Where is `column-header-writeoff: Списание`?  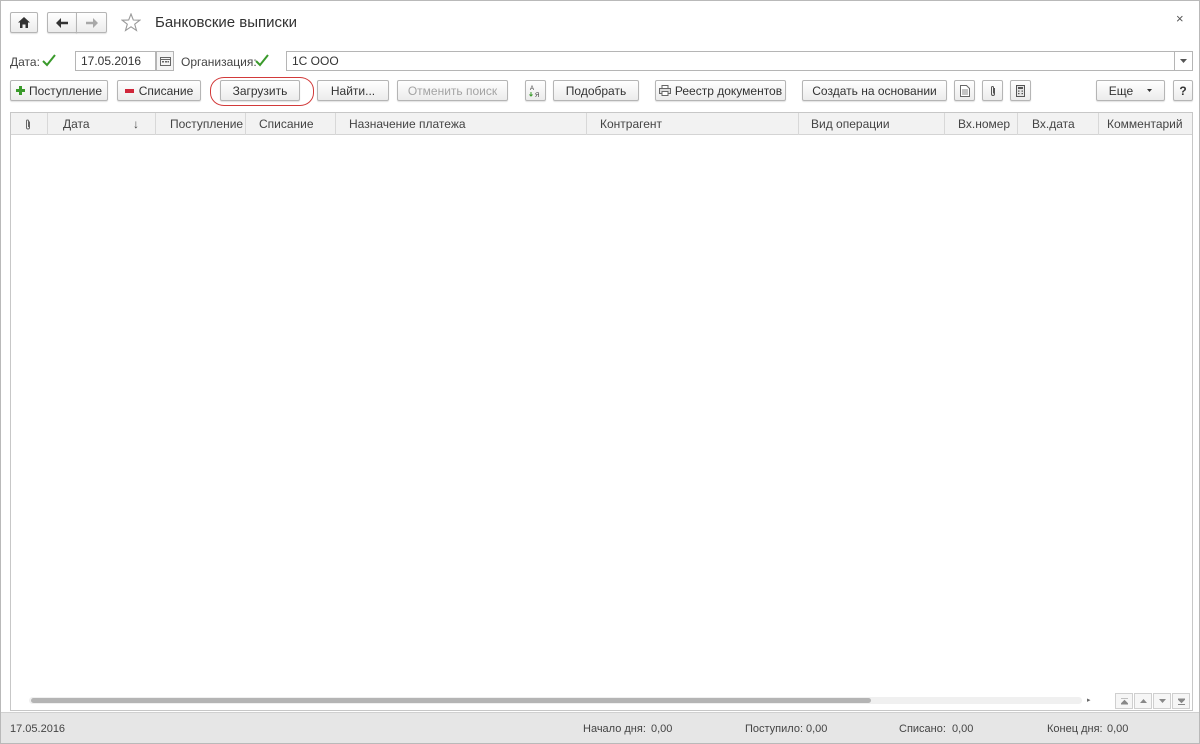
column-header-writeoff: Списание is located at coordinates (291, 124).